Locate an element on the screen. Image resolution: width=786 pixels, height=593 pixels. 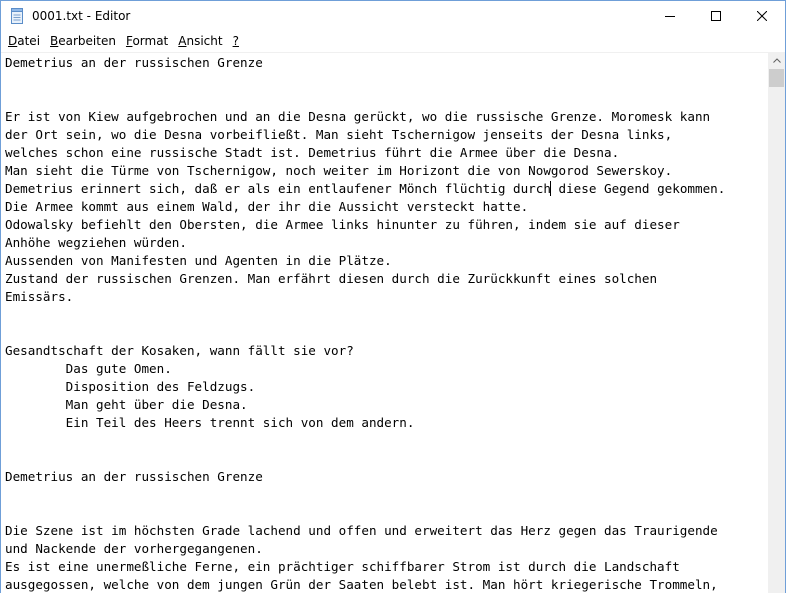
chevron-up-icon is located at coordinates (776, 60).